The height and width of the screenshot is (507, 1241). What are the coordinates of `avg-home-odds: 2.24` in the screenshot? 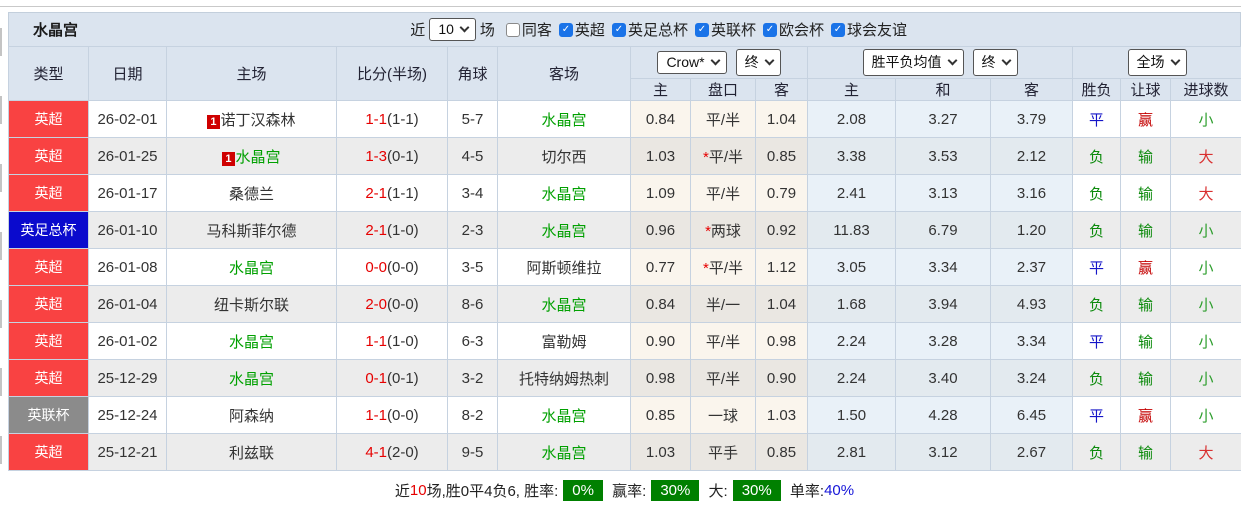 It's located at (851, 378).